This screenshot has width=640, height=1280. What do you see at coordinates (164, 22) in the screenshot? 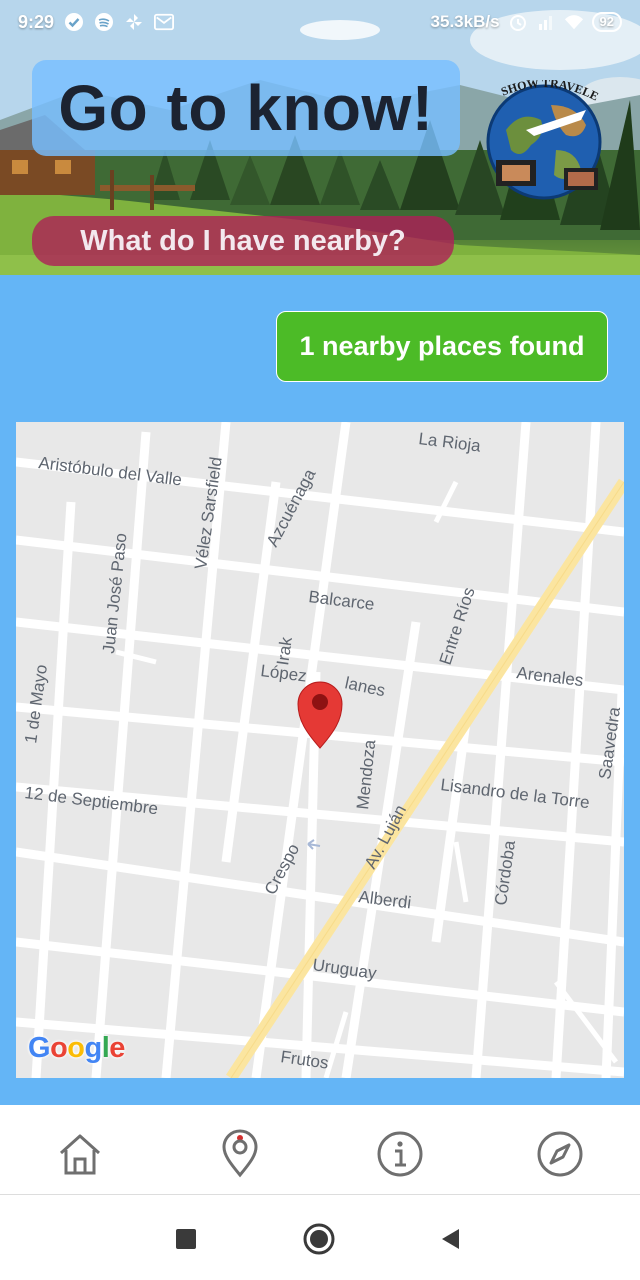
I see `gmail-icon` at bounding box center [164, 22].